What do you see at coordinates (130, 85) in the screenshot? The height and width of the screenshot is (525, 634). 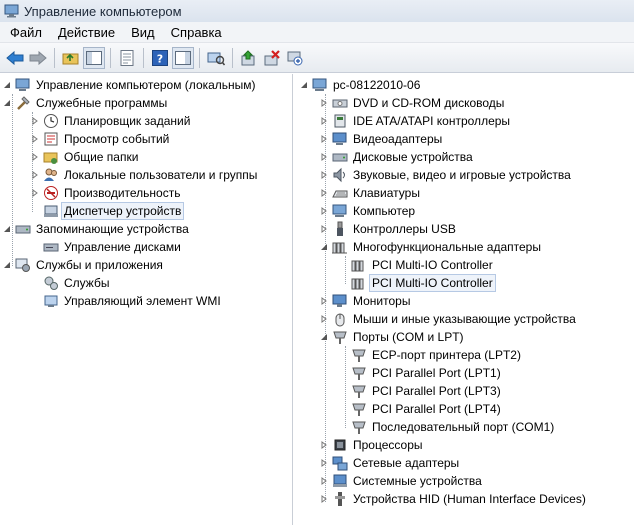 I see `tree-root-computer-management: Управление компьютером (локальным)` at bounding box center [130, 85].